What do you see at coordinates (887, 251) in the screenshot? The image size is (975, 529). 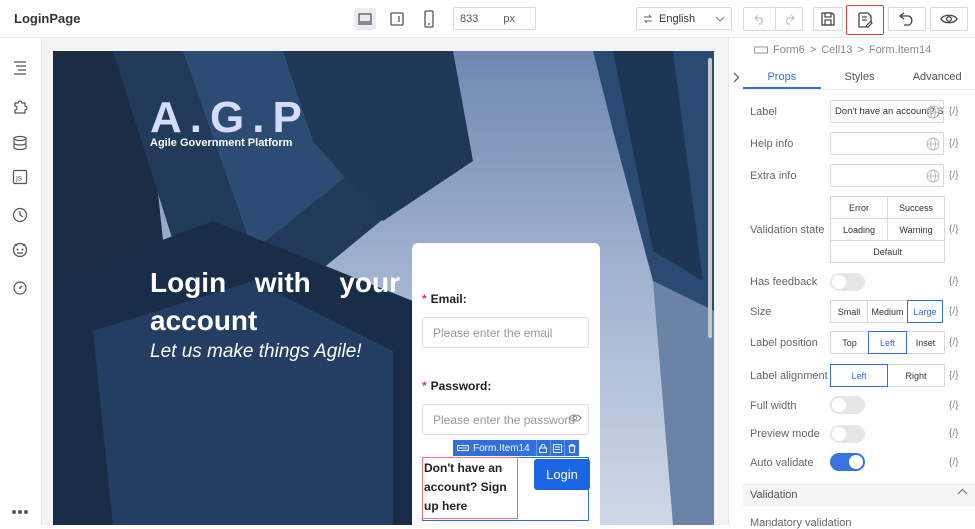 I see `validation-option-default: Default` at bounding box center [887, 251].